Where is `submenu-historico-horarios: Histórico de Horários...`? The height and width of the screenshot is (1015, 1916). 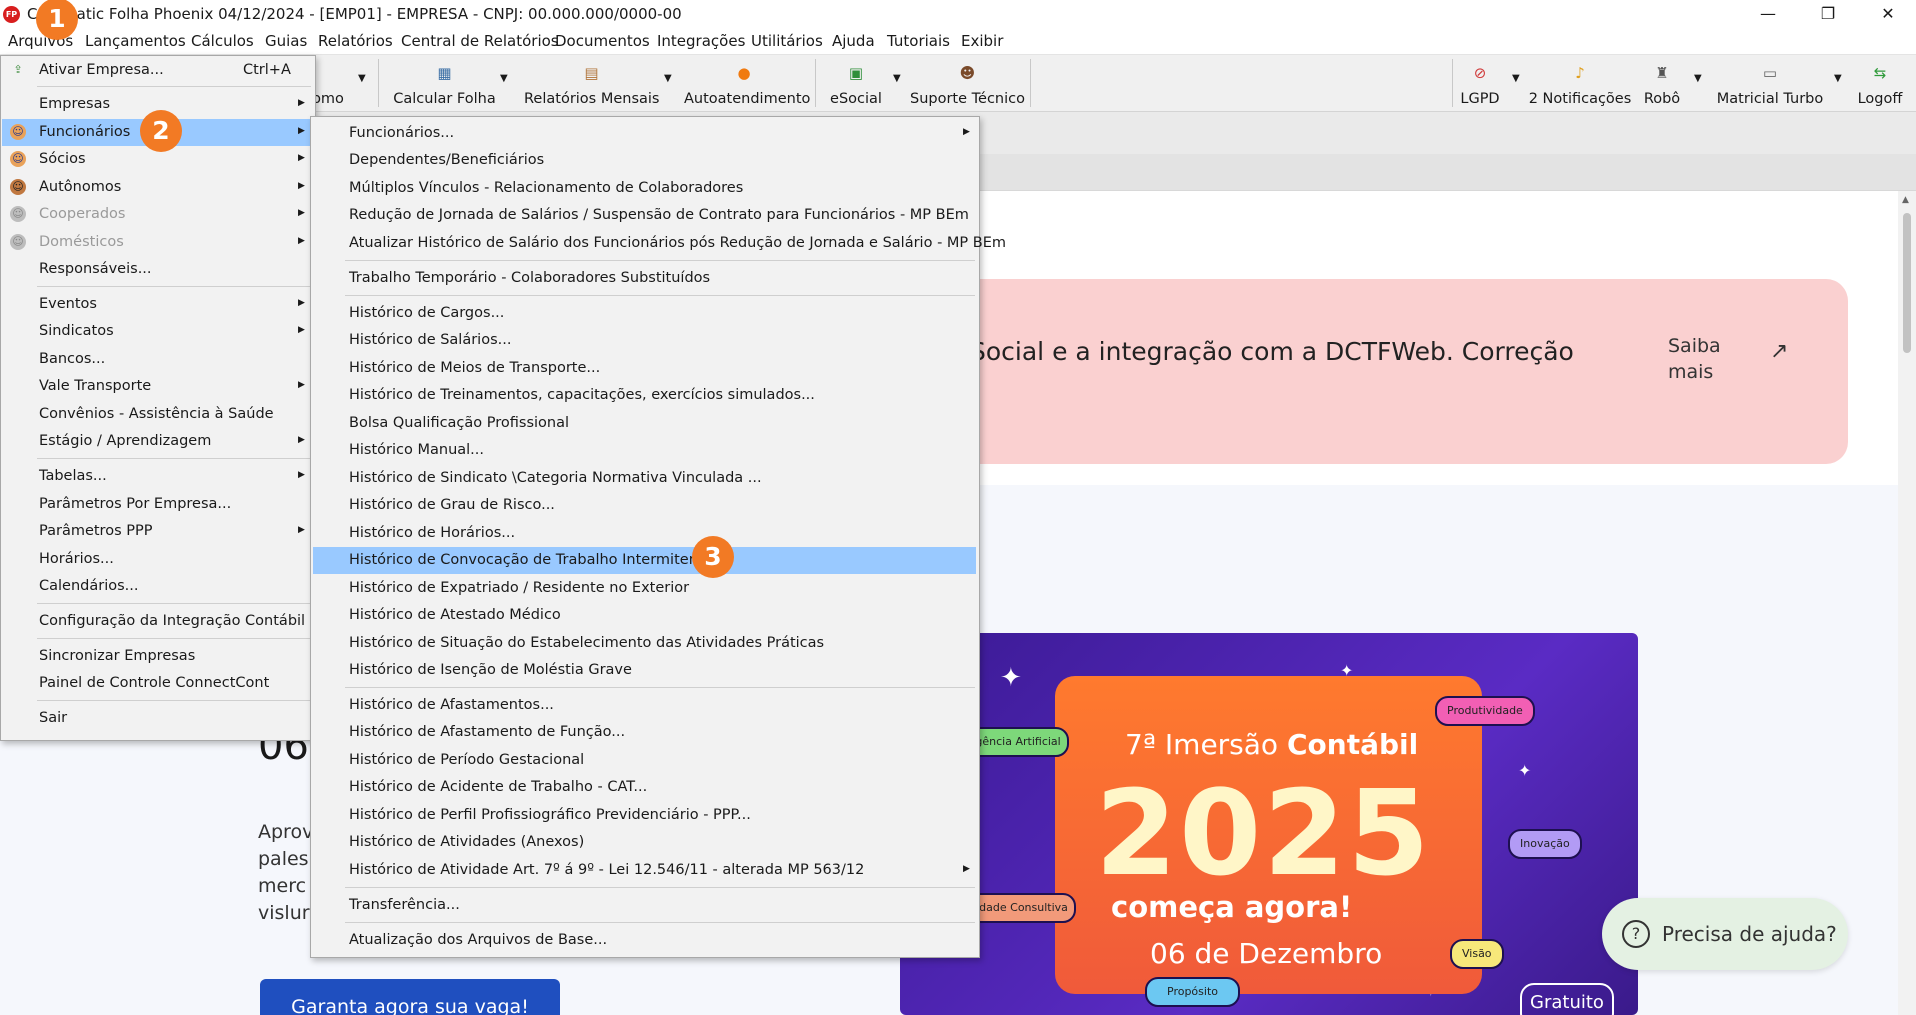
submenu-historico-horarios: Histórico de Horários... is located at coordinates (644, 533).